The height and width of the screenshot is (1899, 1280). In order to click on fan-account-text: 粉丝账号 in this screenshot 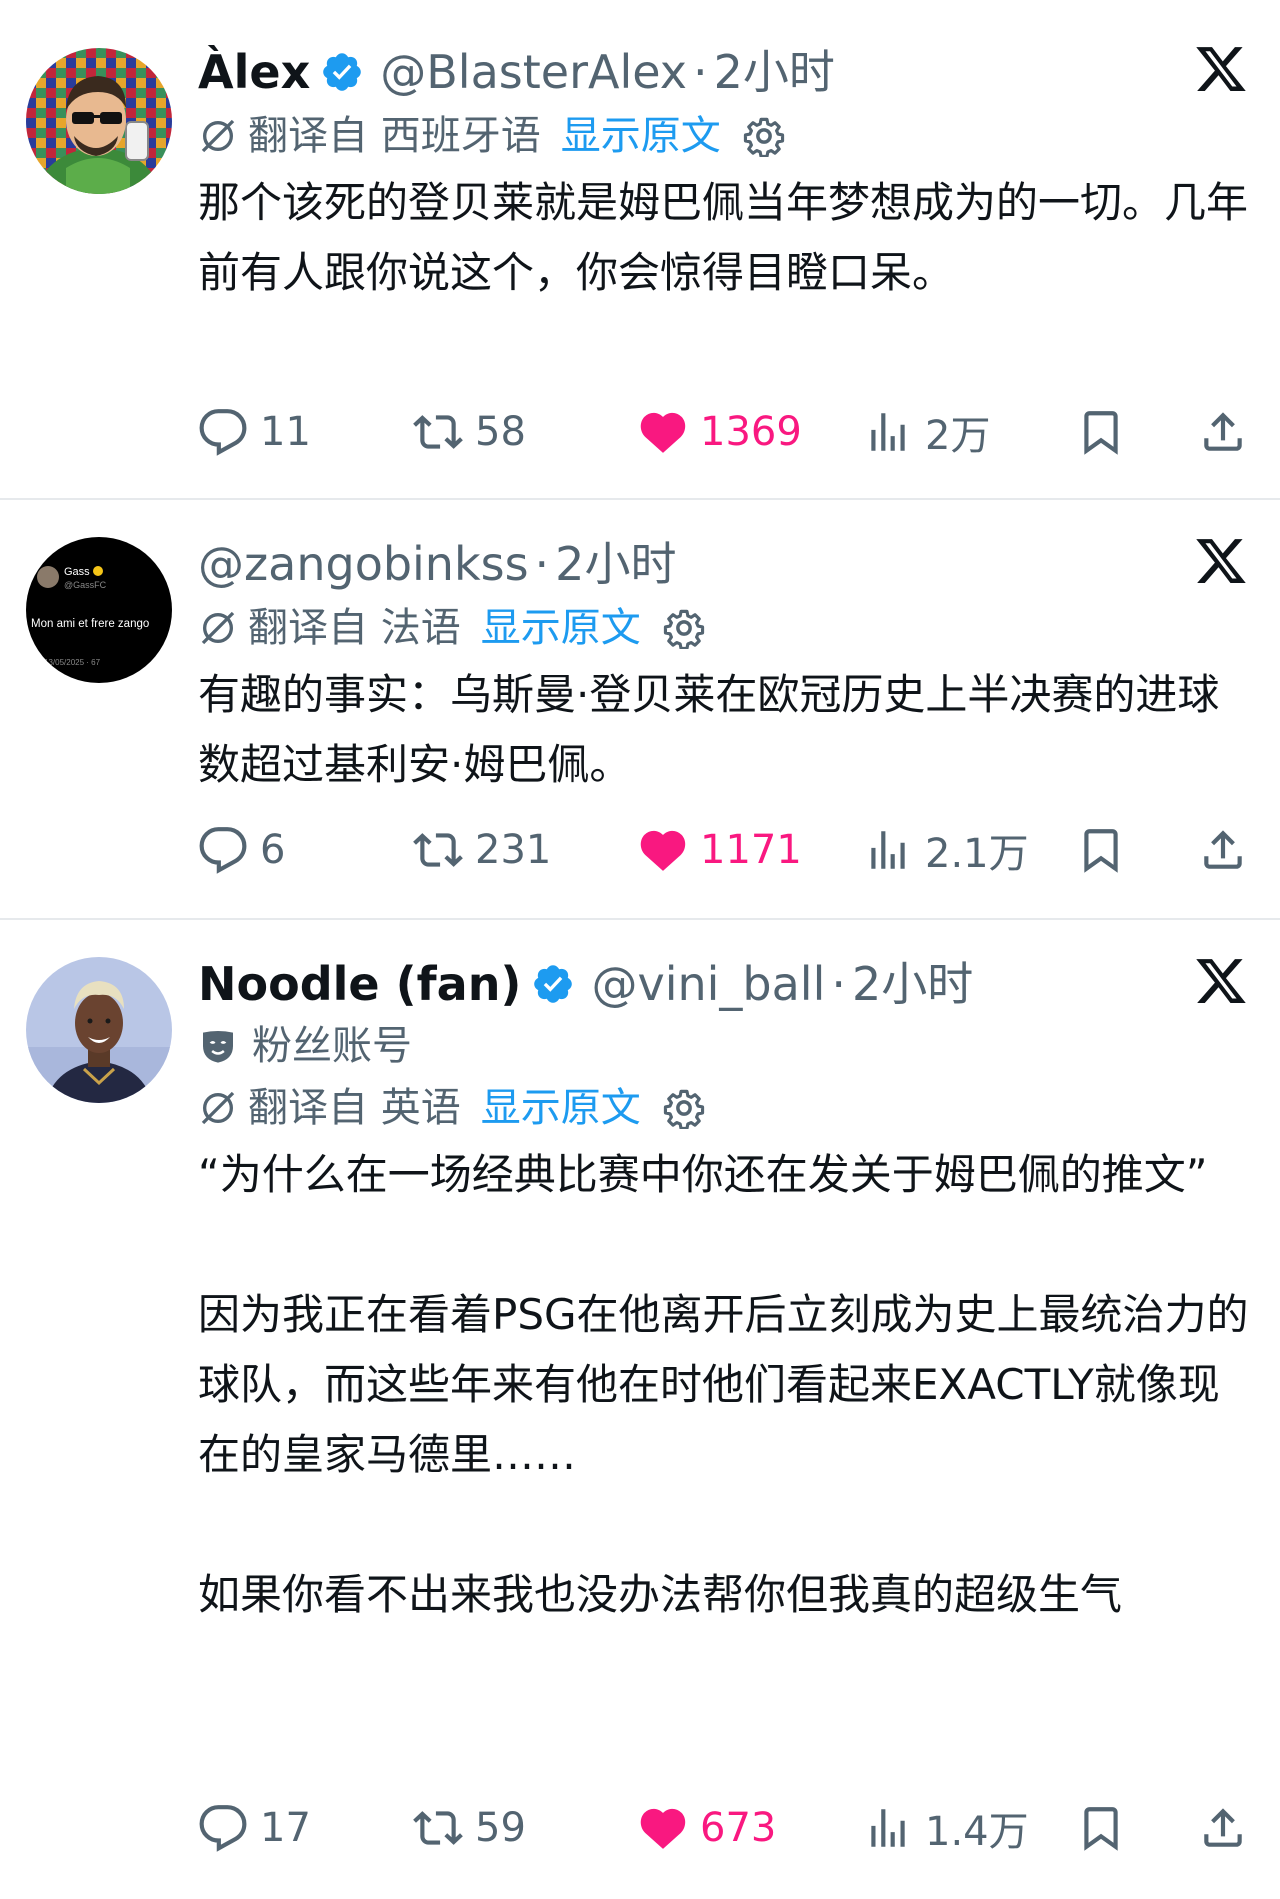, I will do `click(332, 1046)`.